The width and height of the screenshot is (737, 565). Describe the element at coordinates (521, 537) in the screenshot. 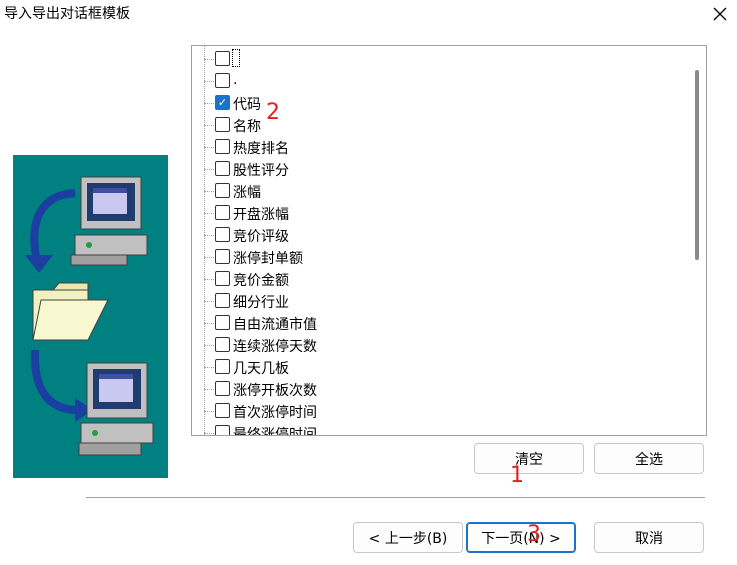

I see `next-button: 下一页(N) >` at that location.